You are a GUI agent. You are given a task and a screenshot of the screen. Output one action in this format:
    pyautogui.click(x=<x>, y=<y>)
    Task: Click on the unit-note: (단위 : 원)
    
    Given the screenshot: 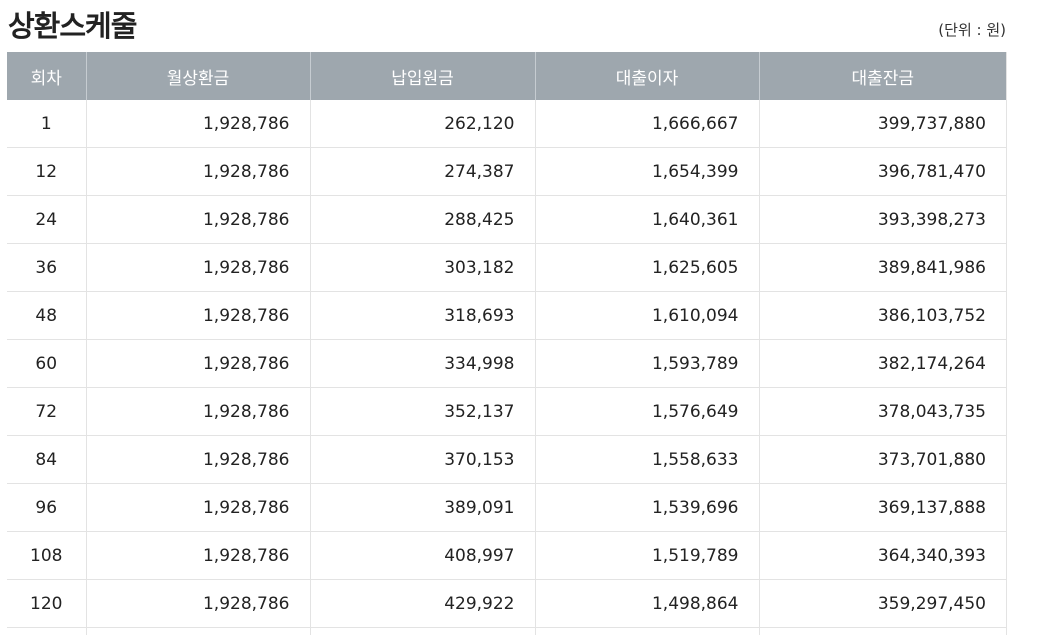 What is the action you would take?
    pyautogui.click(x=972, y=30)
    